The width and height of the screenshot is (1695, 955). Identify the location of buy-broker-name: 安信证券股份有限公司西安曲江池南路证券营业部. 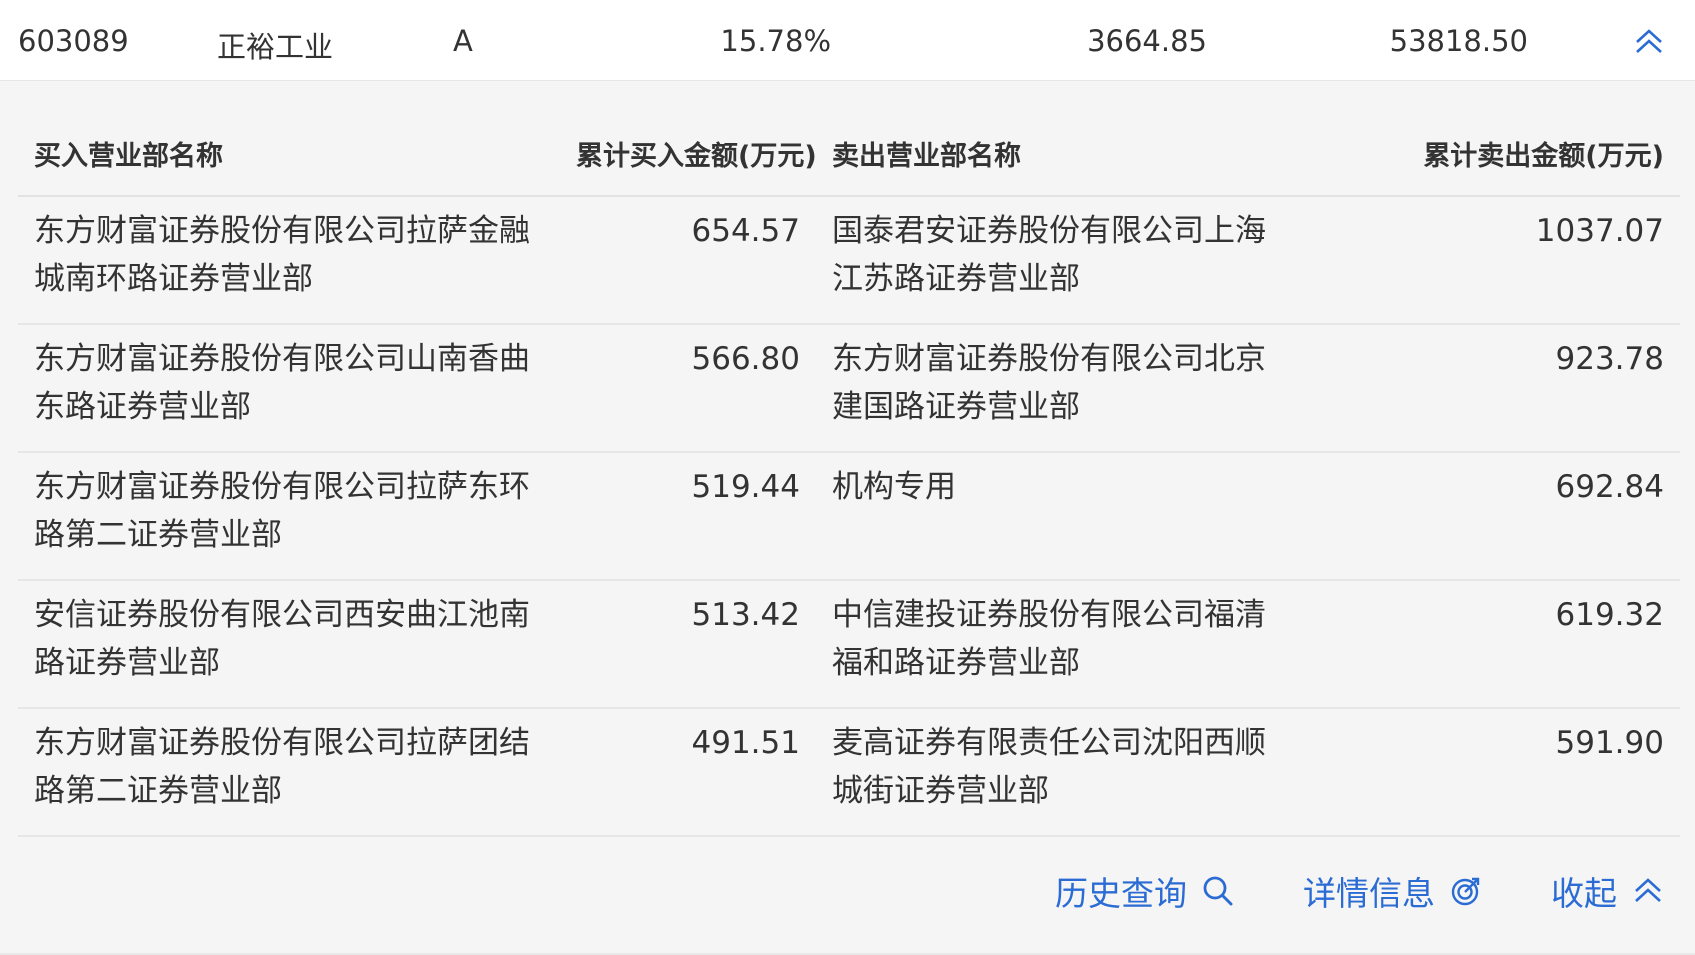
(289, 644).